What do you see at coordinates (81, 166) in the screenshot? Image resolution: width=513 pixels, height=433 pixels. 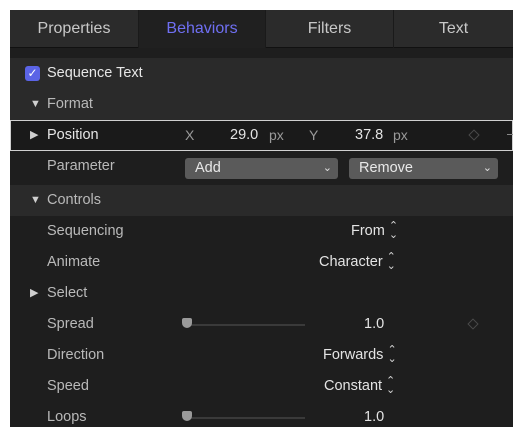 I see `parameter-label: Parameter` at bounding box center [81, 166].